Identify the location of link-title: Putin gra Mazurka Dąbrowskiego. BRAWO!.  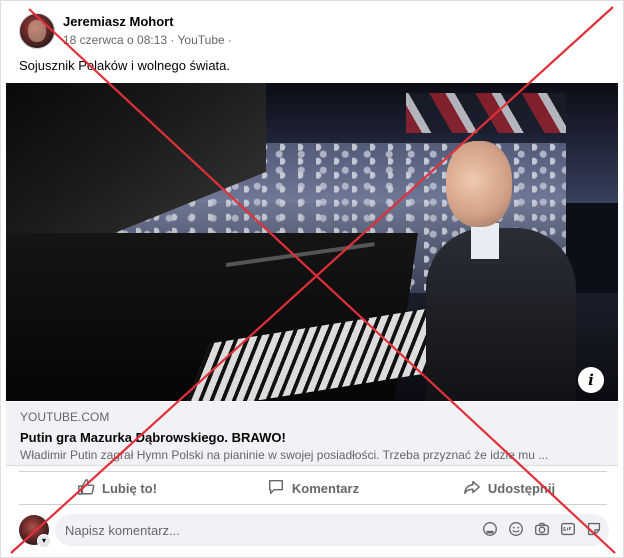
(153, 437).